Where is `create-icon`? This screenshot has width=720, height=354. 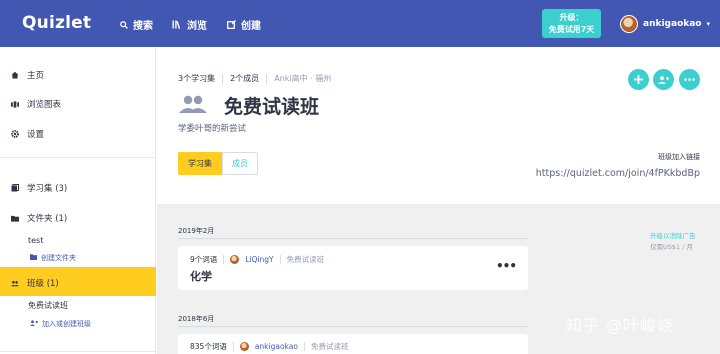 create-icon is located at coordinates (231, 24).